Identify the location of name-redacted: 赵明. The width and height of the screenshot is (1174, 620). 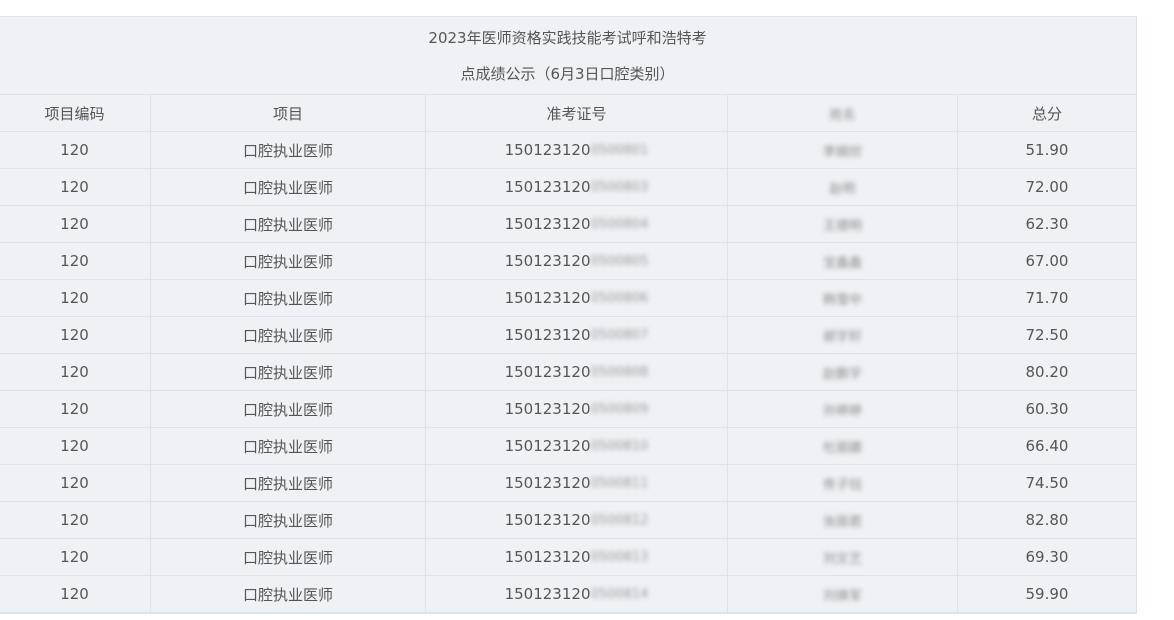
(842, 189).